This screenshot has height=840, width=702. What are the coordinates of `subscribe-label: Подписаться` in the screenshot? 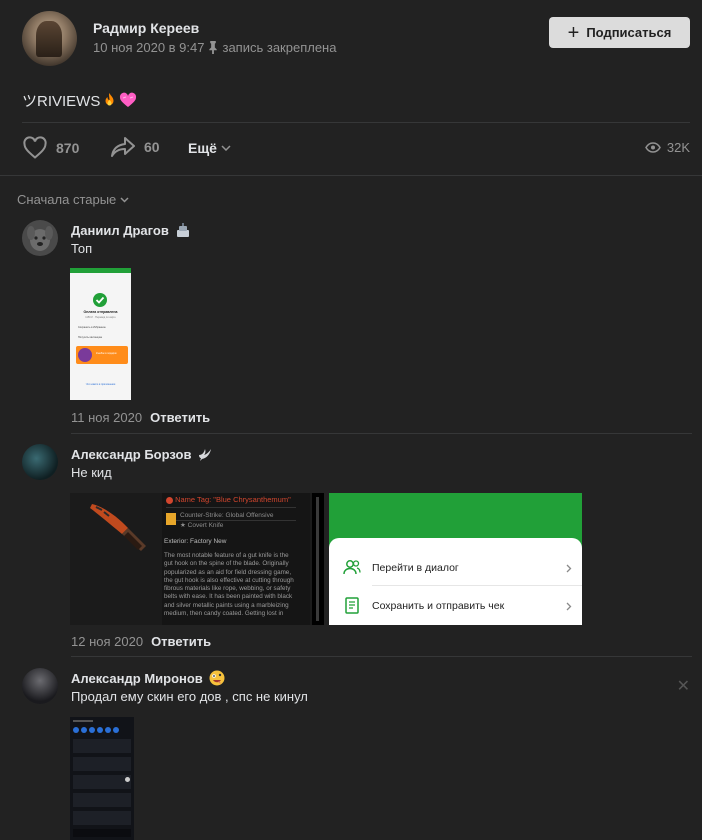 It's located at (629, 32).